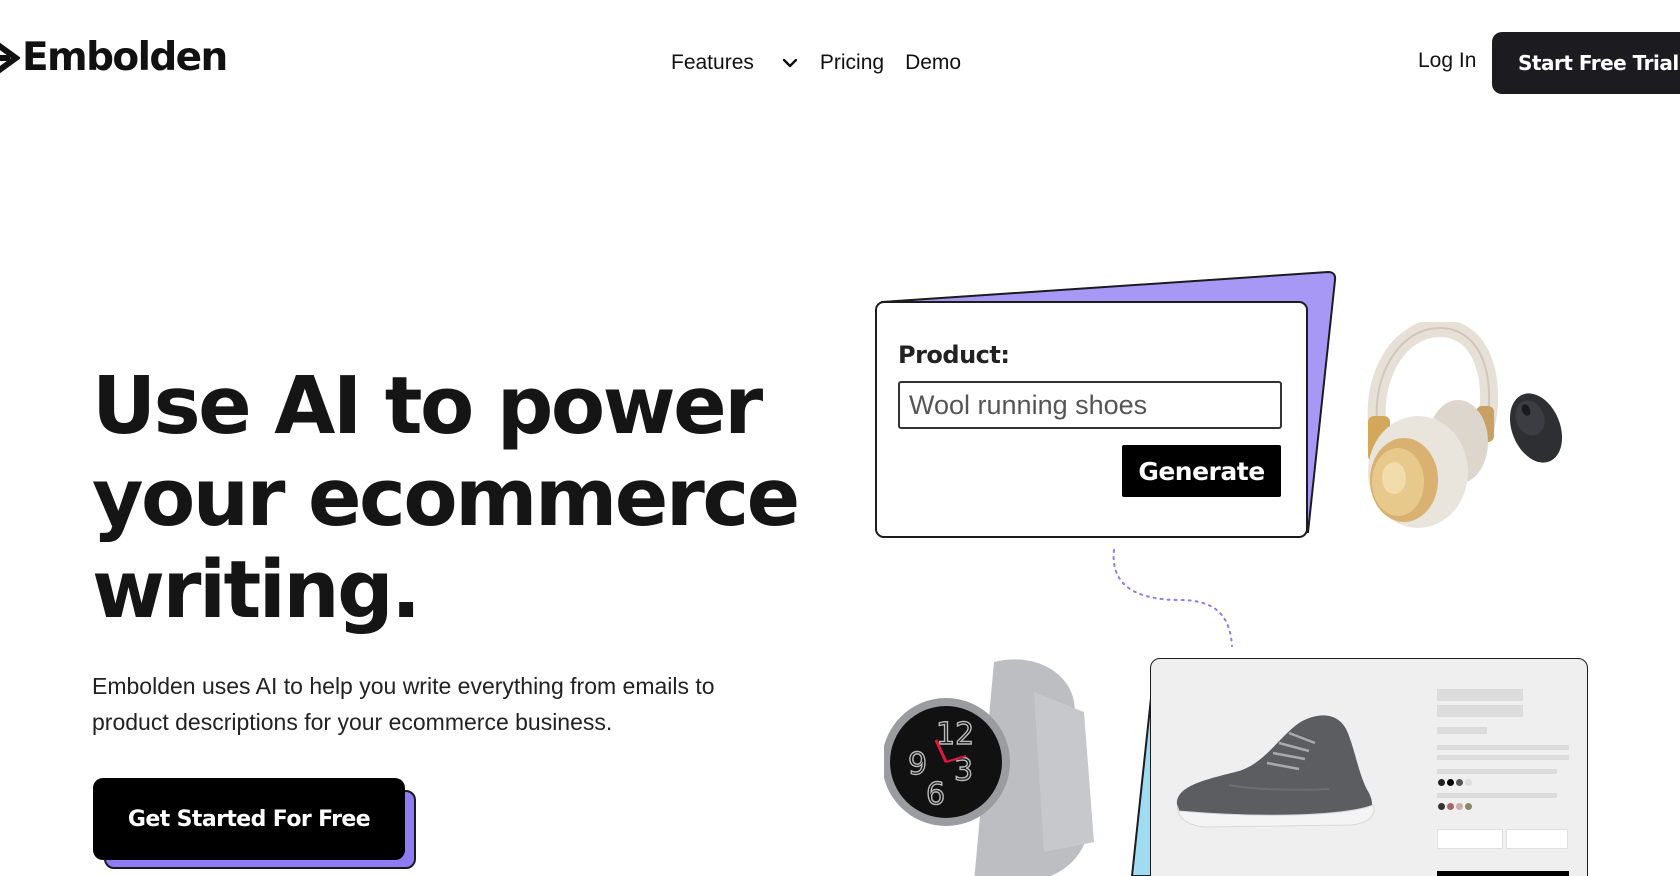 Image resolution: width=1680 pixels, height=876 pixels. Describe the element at coordinates (955, 734) in the screenshot. I see `svg-text: 12` at that location.